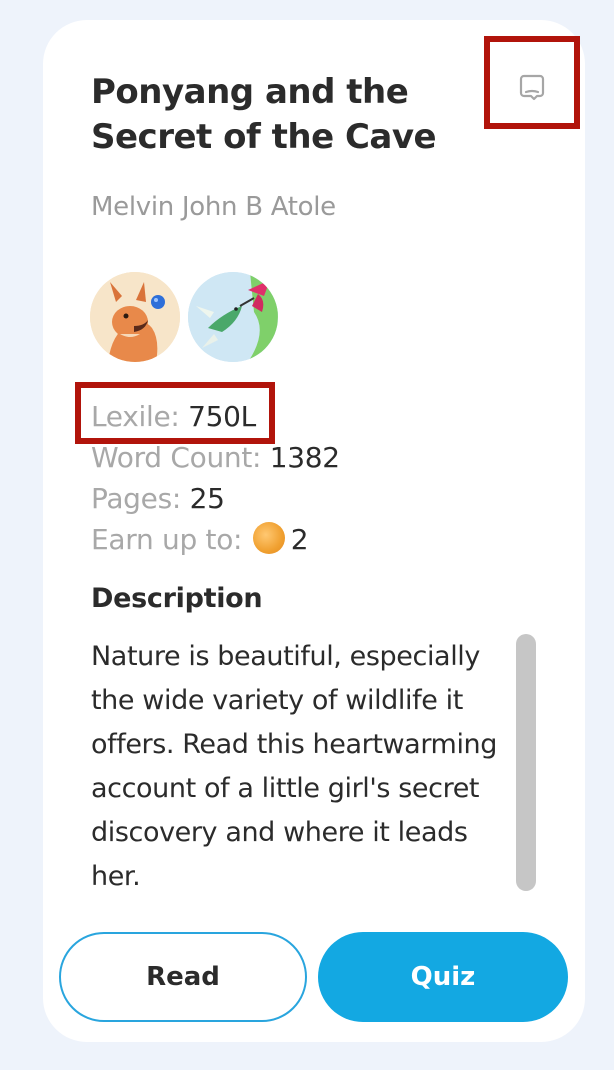 This screenshot has width=614, height=1070. What do you see at coordinates (233, 317) in the screenshot?
I see `hummingbird-avatar` at bounding box center [233, 317].